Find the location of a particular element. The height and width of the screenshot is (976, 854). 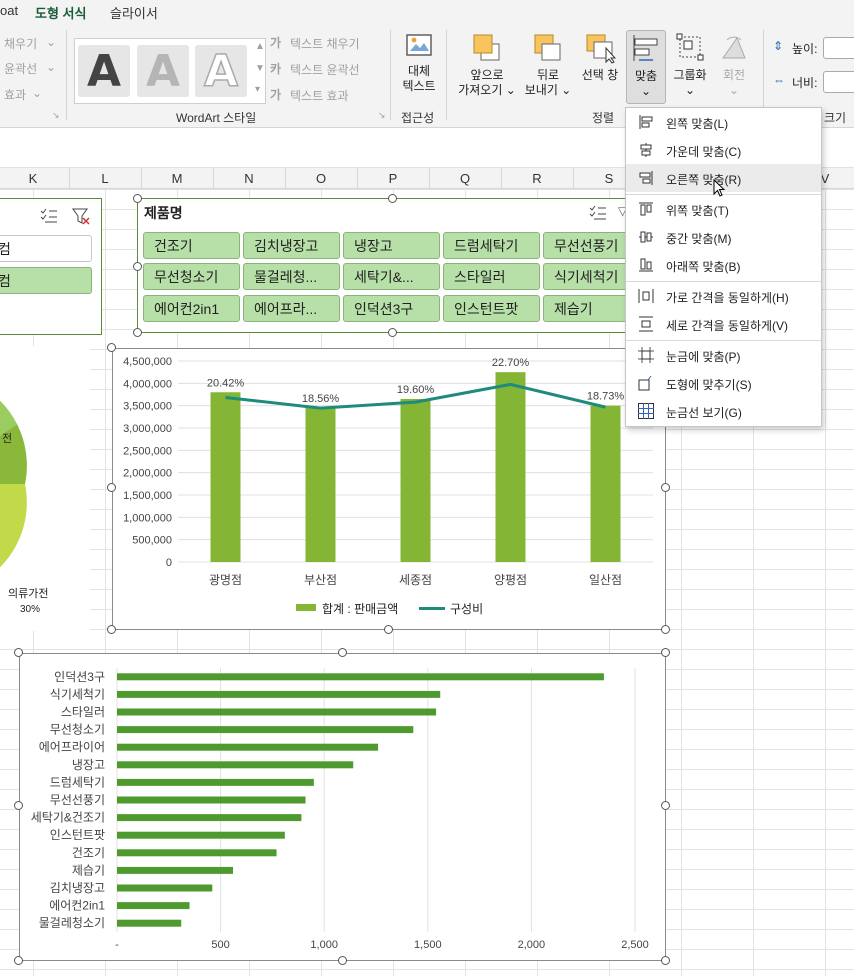

pie-chart: 전 의류가전 30% is located at coordinates (45, 488).